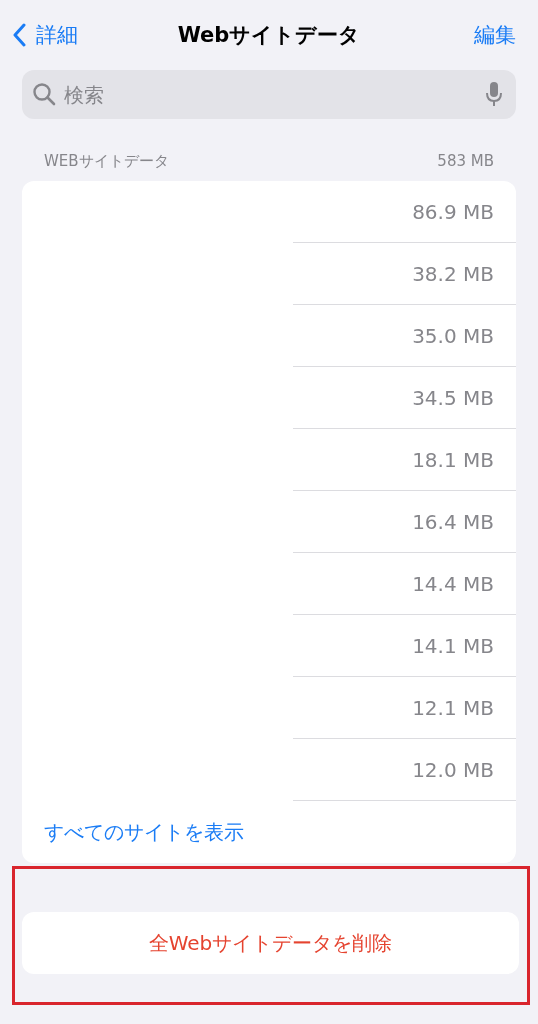 Image resolution: width=538 pixels, height=1024 pixels. What do you see at coordinates (453, 335) in the screenshot?
I see `data-size: 35.0 MB` at bounding box center [453, 335].